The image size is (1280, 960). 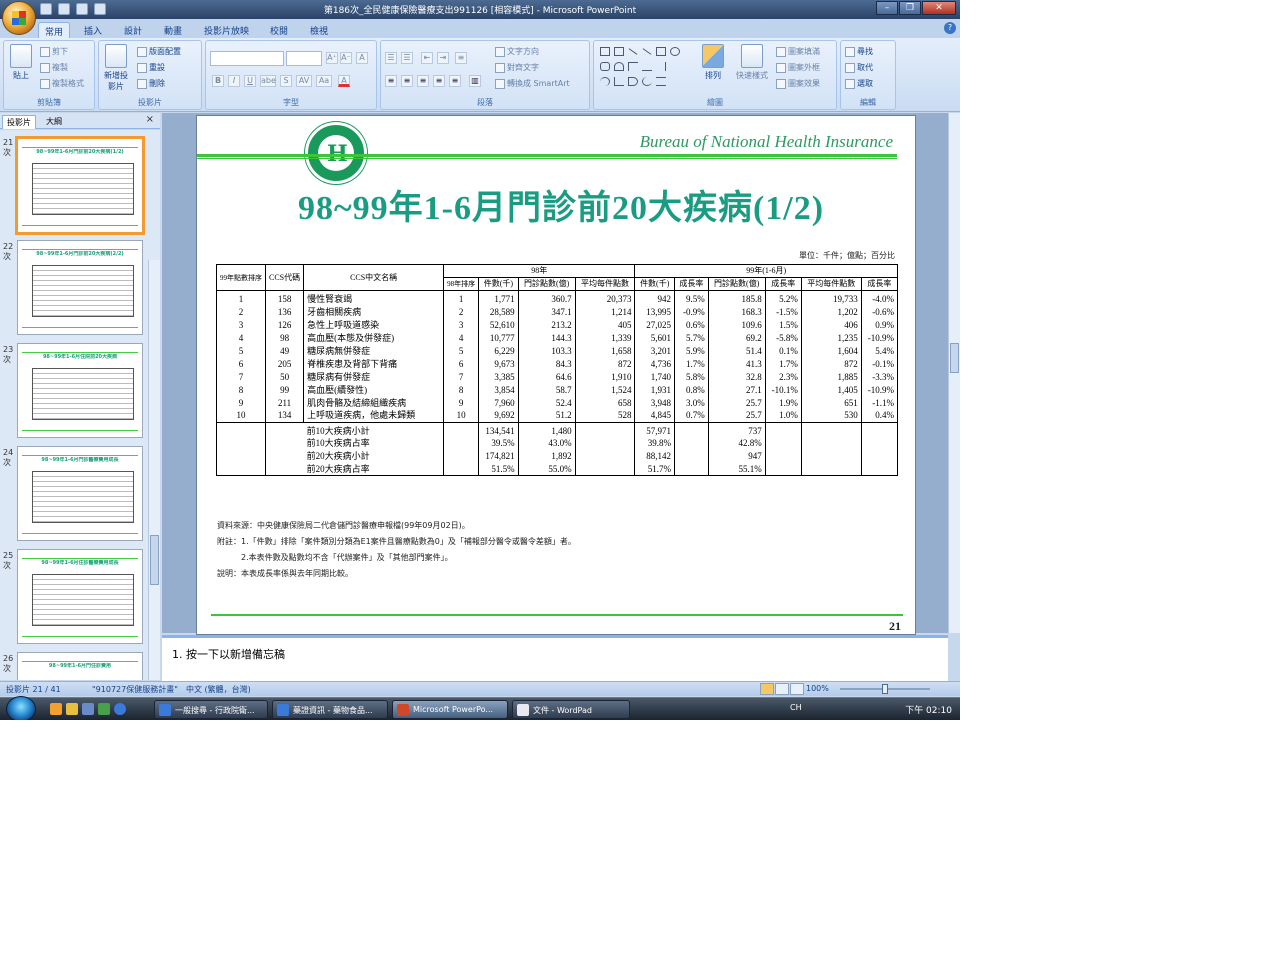 I want to click on justify-button: ≡, so click(x=439, y=81).